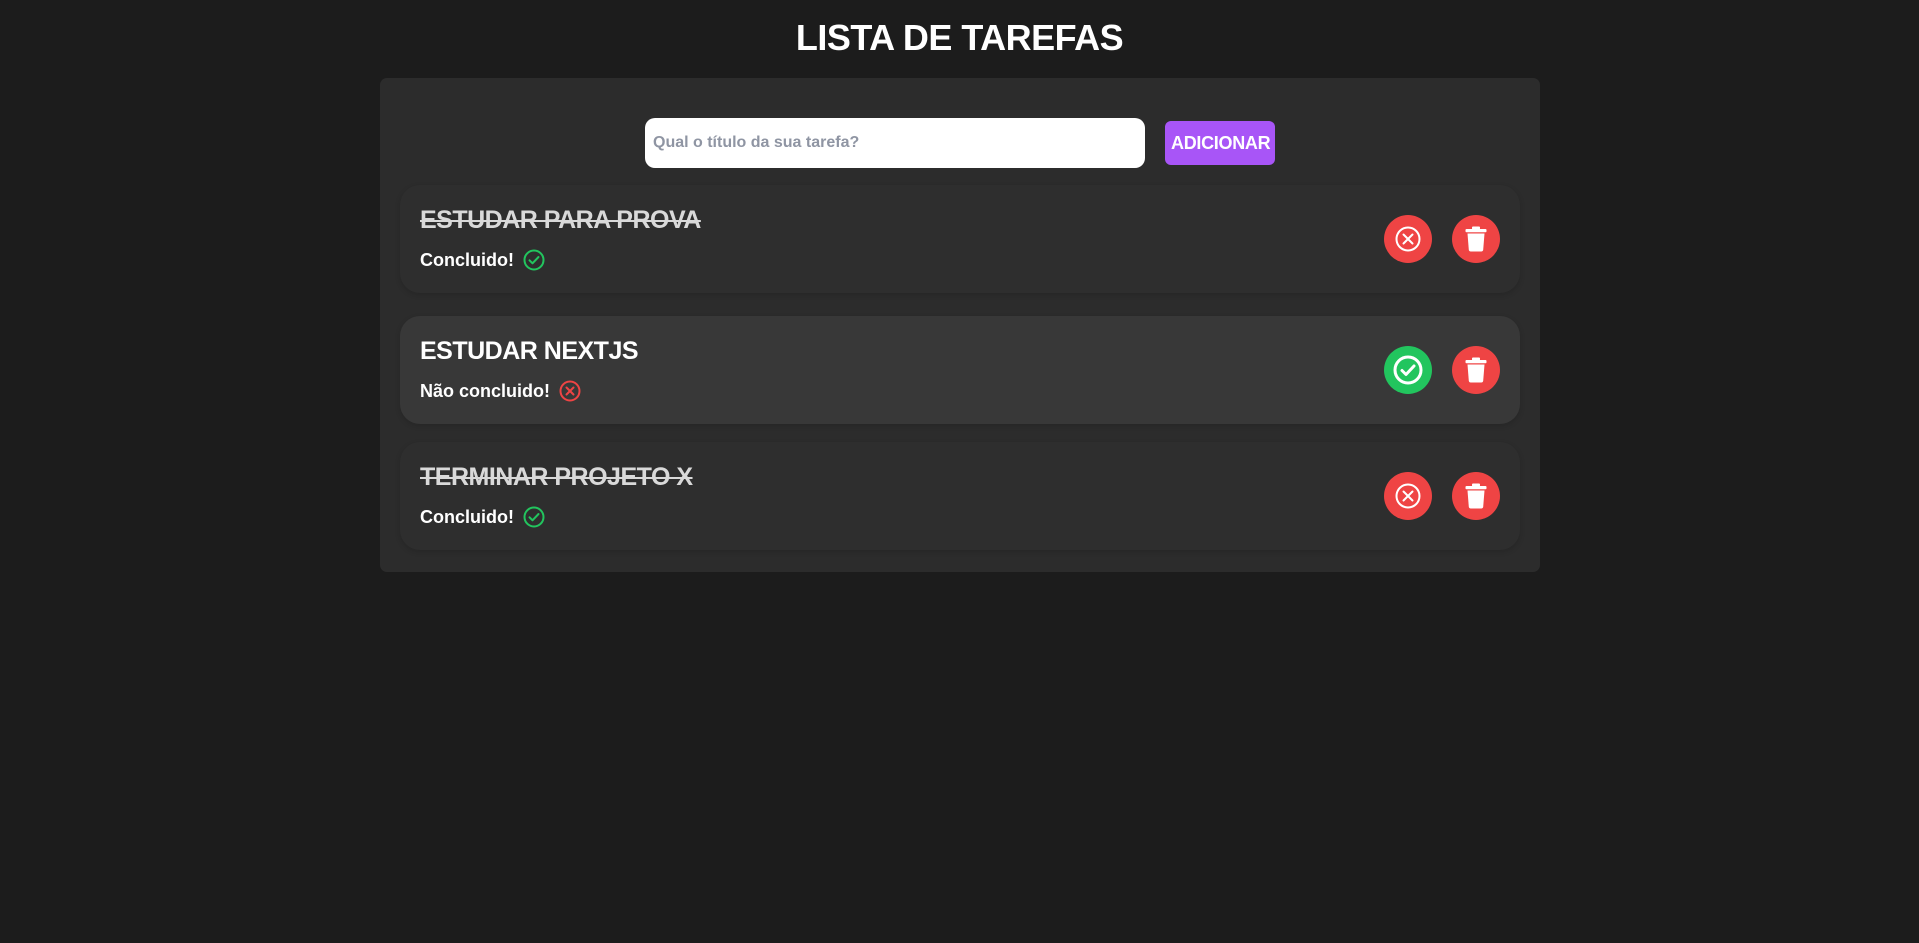  I want to click on task-title: ESTUDAR PARA PROVA, so click(560, 220).